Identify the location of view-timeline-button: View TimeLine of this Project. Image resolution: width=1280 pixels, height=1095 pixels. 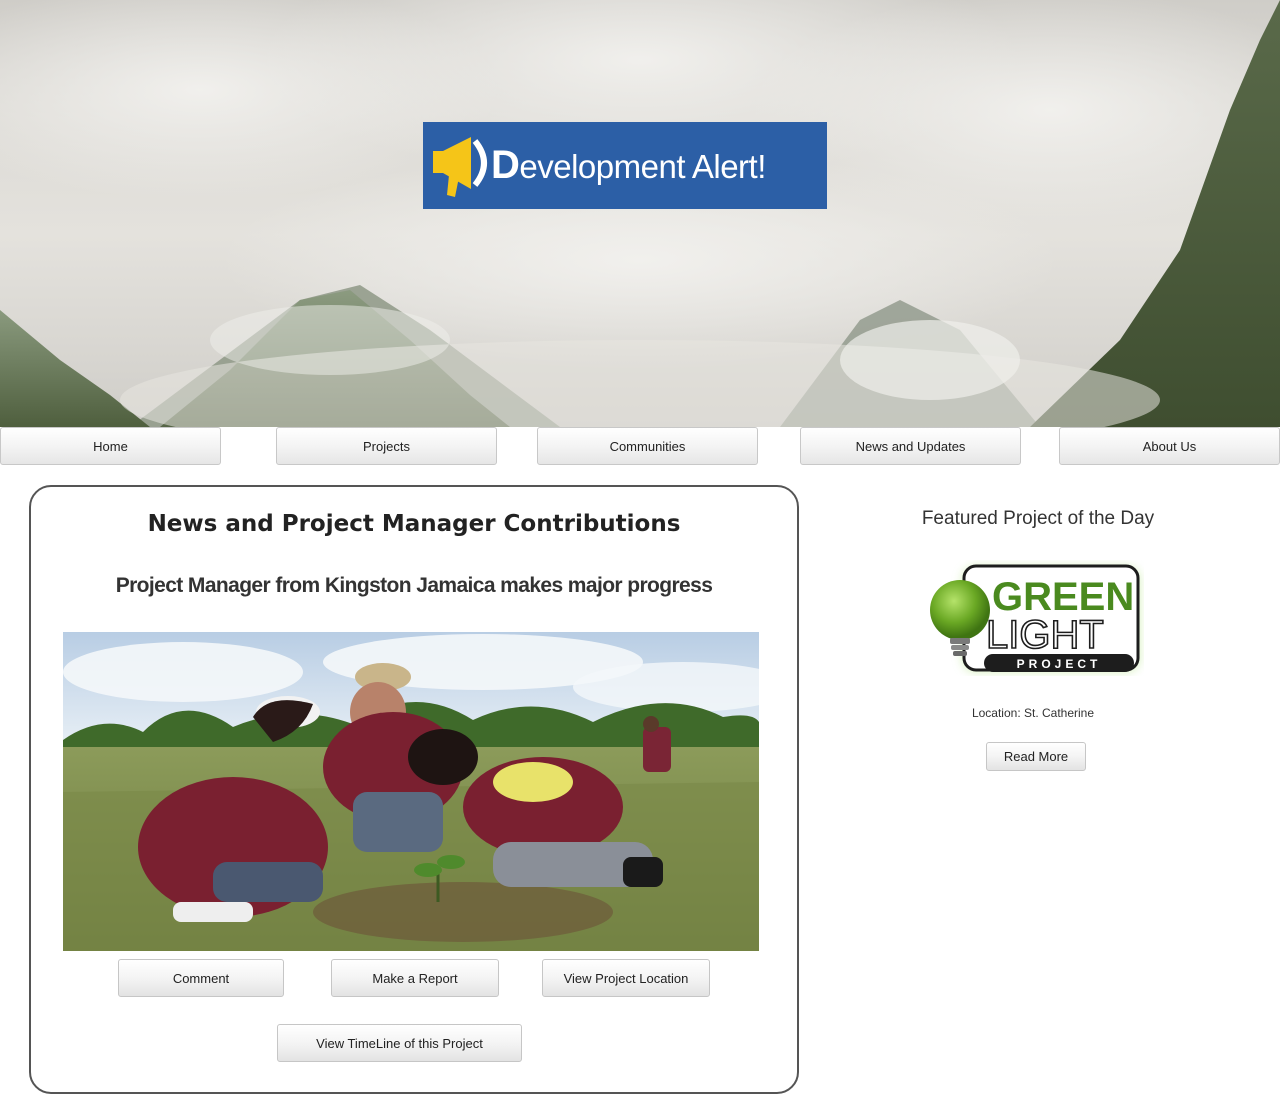
(399, 1043).